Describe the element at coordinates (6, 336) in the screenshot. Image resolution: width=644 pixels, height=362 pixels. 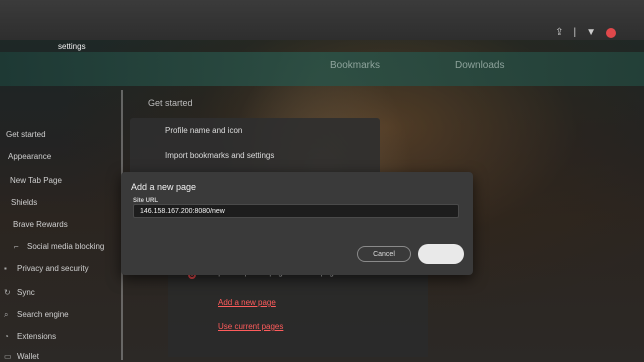
I see `extensions-icon: ◔` at that location.